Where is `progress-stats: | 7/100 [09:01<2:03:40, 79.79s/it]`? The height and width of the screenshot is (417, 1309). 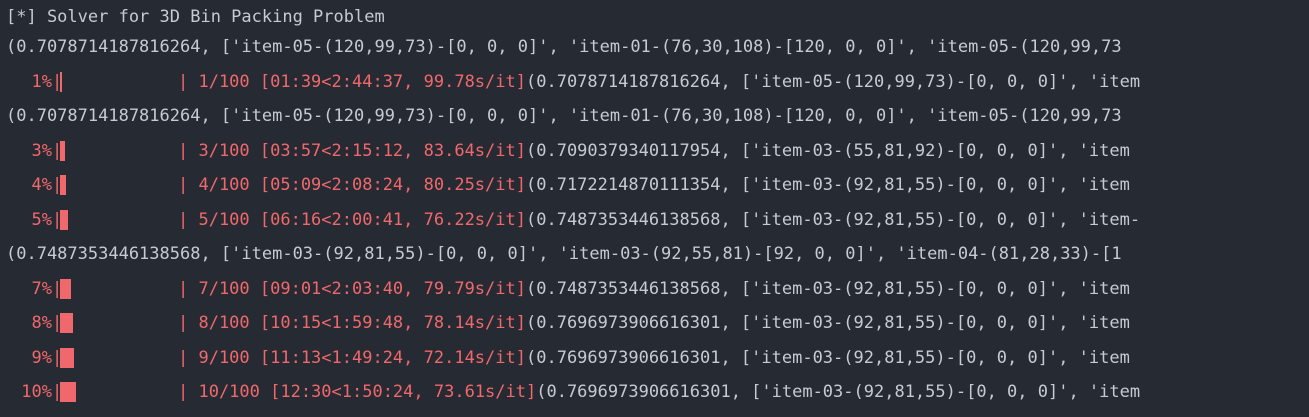
progress-stats: | 7/100 [09:01<2:03:40, 79.79s/it] is located at coordinates (352, 288).